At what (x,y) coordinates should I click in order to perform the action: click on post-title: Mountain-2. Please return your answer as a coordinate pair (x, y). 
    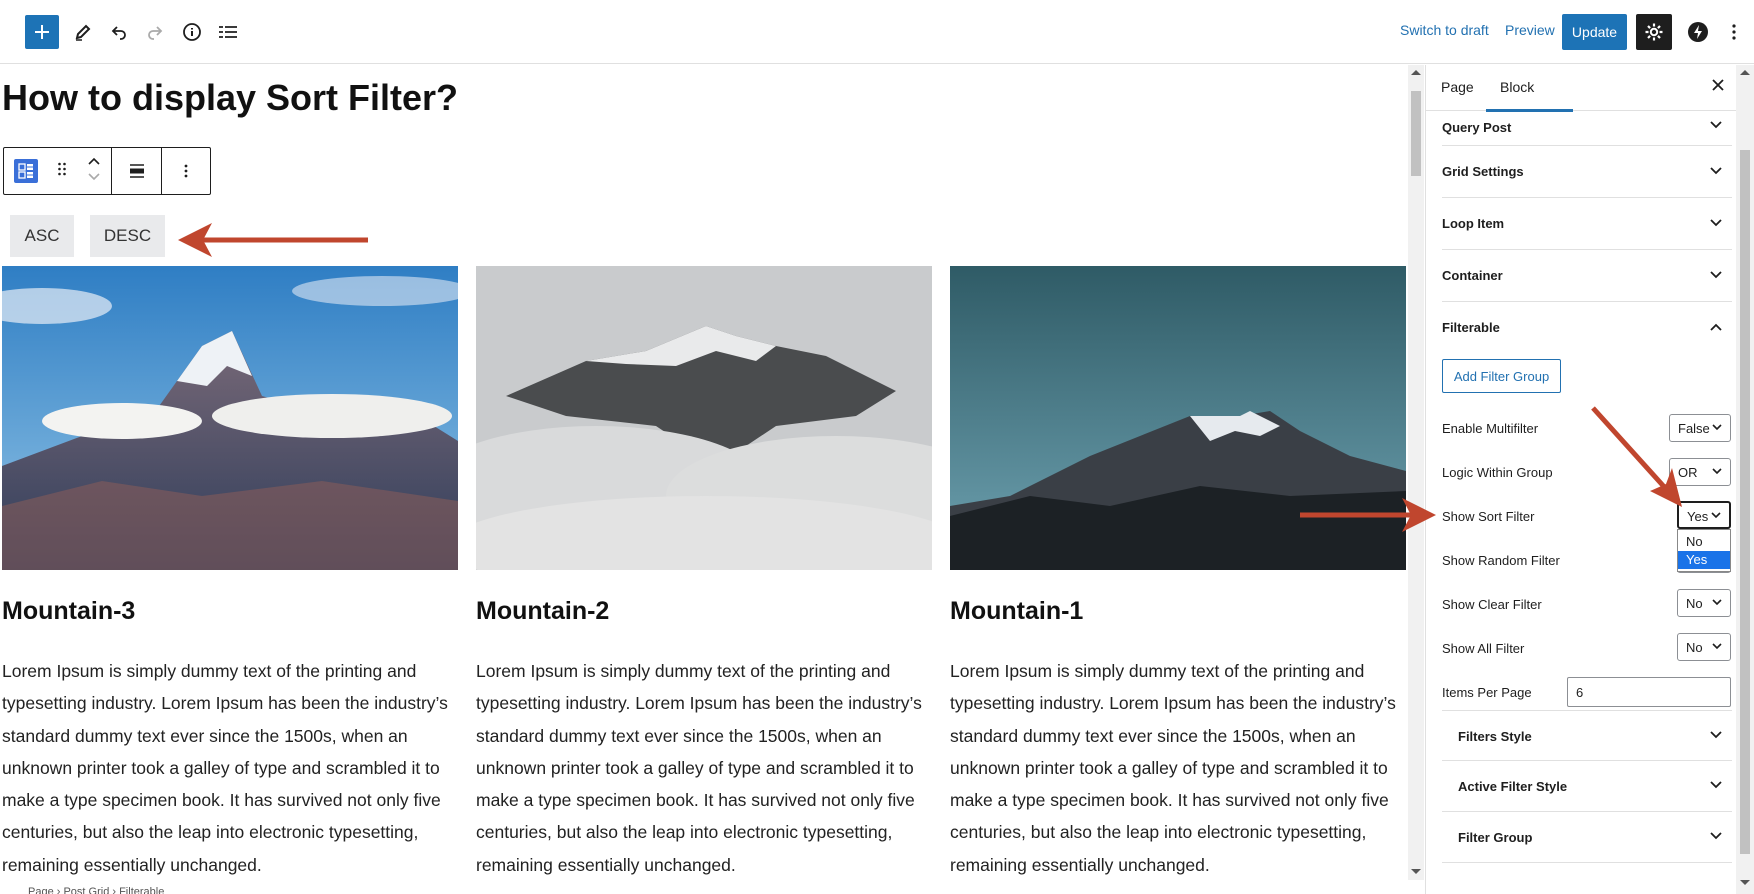
    Looking at the image, I should click on (542, 611).